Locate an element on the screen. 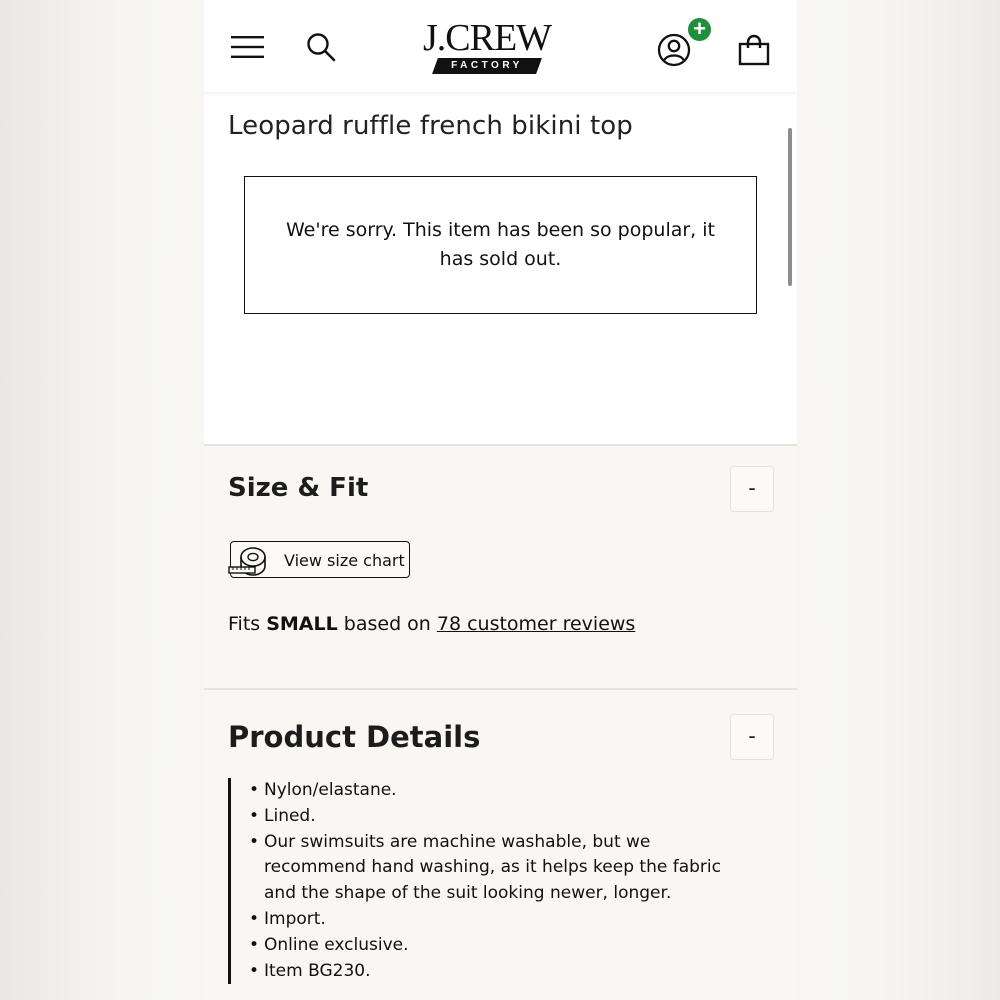 The height and width of the screenshot is (1000, 1000). product-details-collapse-button: - is located at coordinates (752, 737).